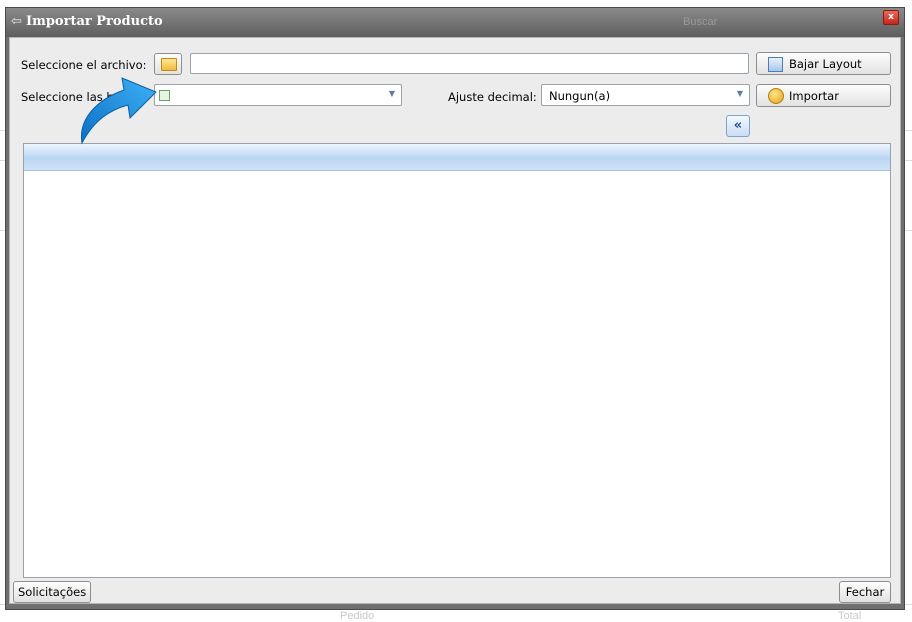  I want to click on bg-text-total: Total, so click(850, 616).